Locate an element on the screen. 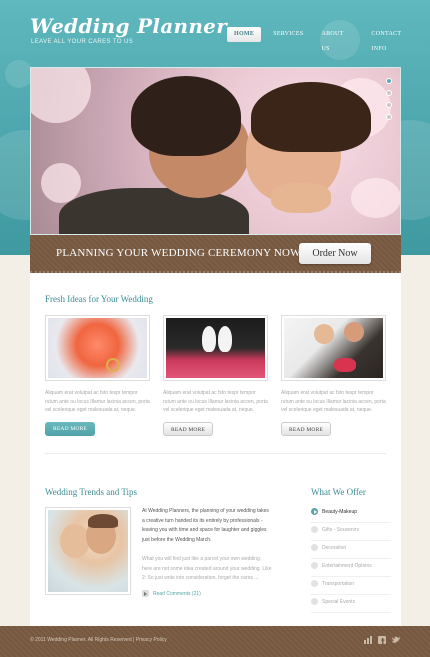 This screenshot has width=430, height=657. read-comments-label: Read Comments (21) is located at coordinates (177, 594).